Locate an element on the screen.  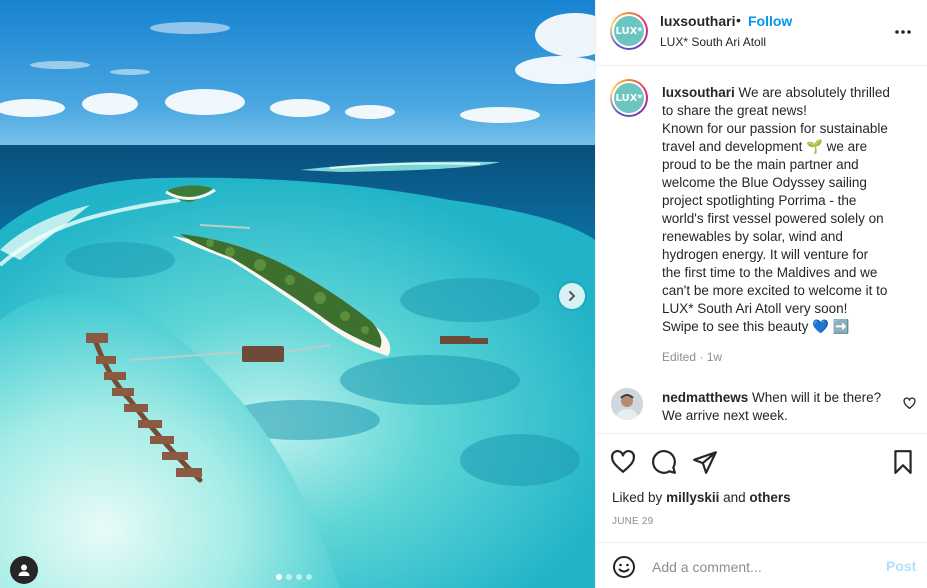
chevron-right-icon is located at coordinates (572, 296).